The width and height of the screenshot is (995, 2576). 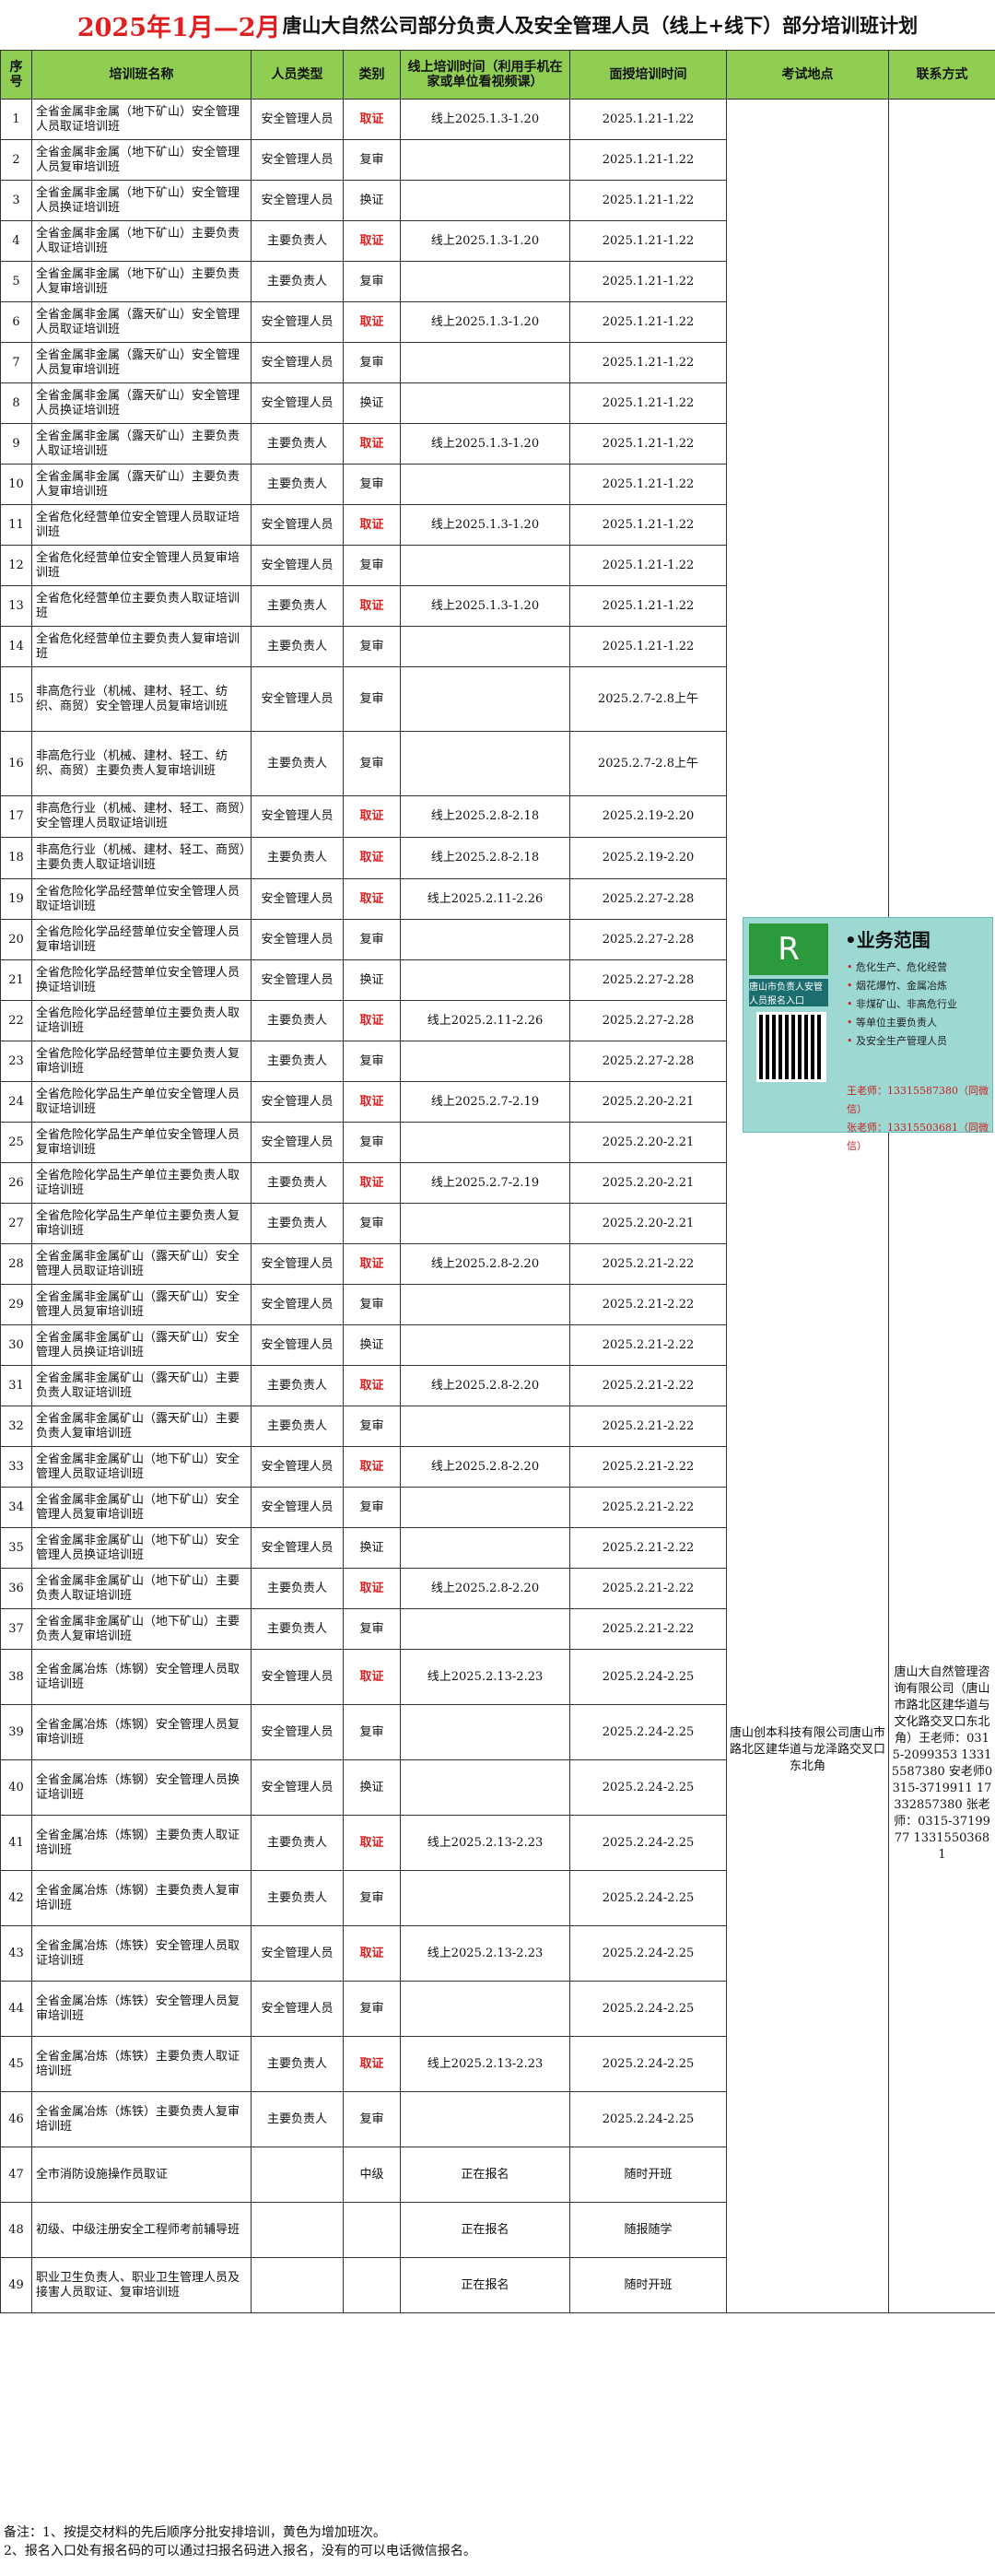 What do you see at coordinates (141, 2175) in the screenshot?
I see `course-name: 全市消防设施操作员取证` at bounding box center [141, 2175].